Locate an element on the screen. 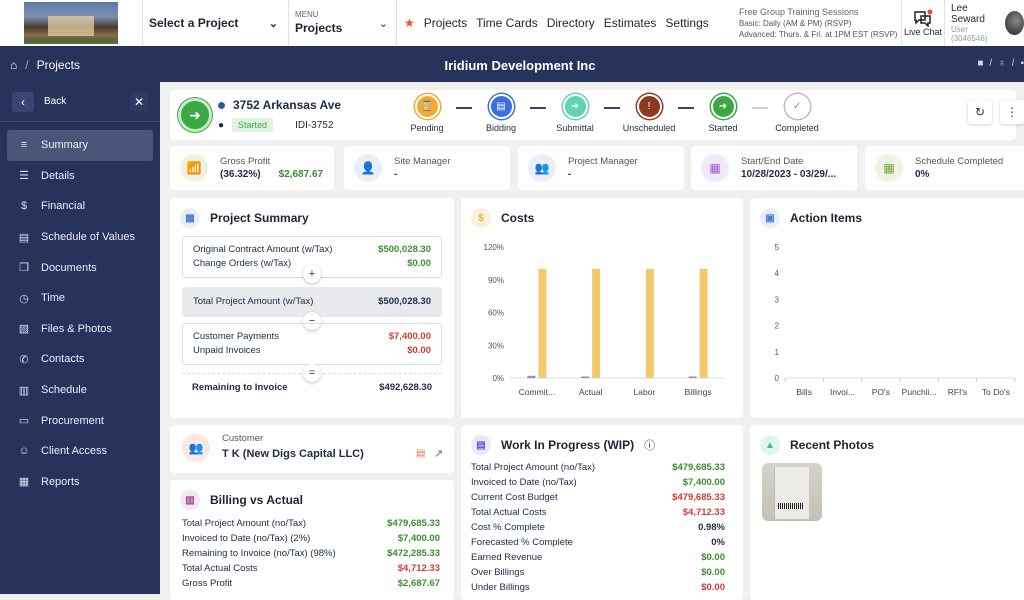 The image size is (1024, 600). list-item: Current Cost Budget $479,685.33 is located at coordinates (598, 497).